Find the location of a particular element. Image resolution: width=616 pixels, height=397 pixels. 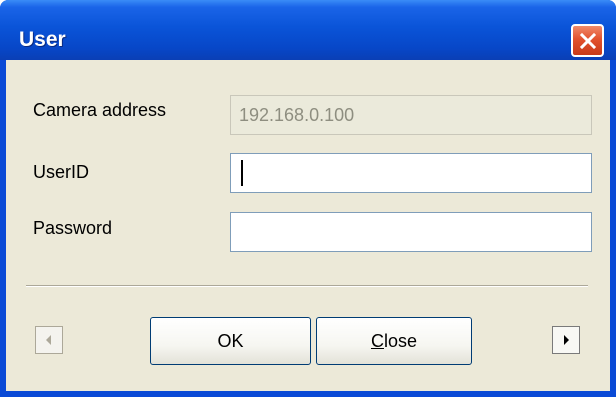

next-button is located at coordinates (566, 340).